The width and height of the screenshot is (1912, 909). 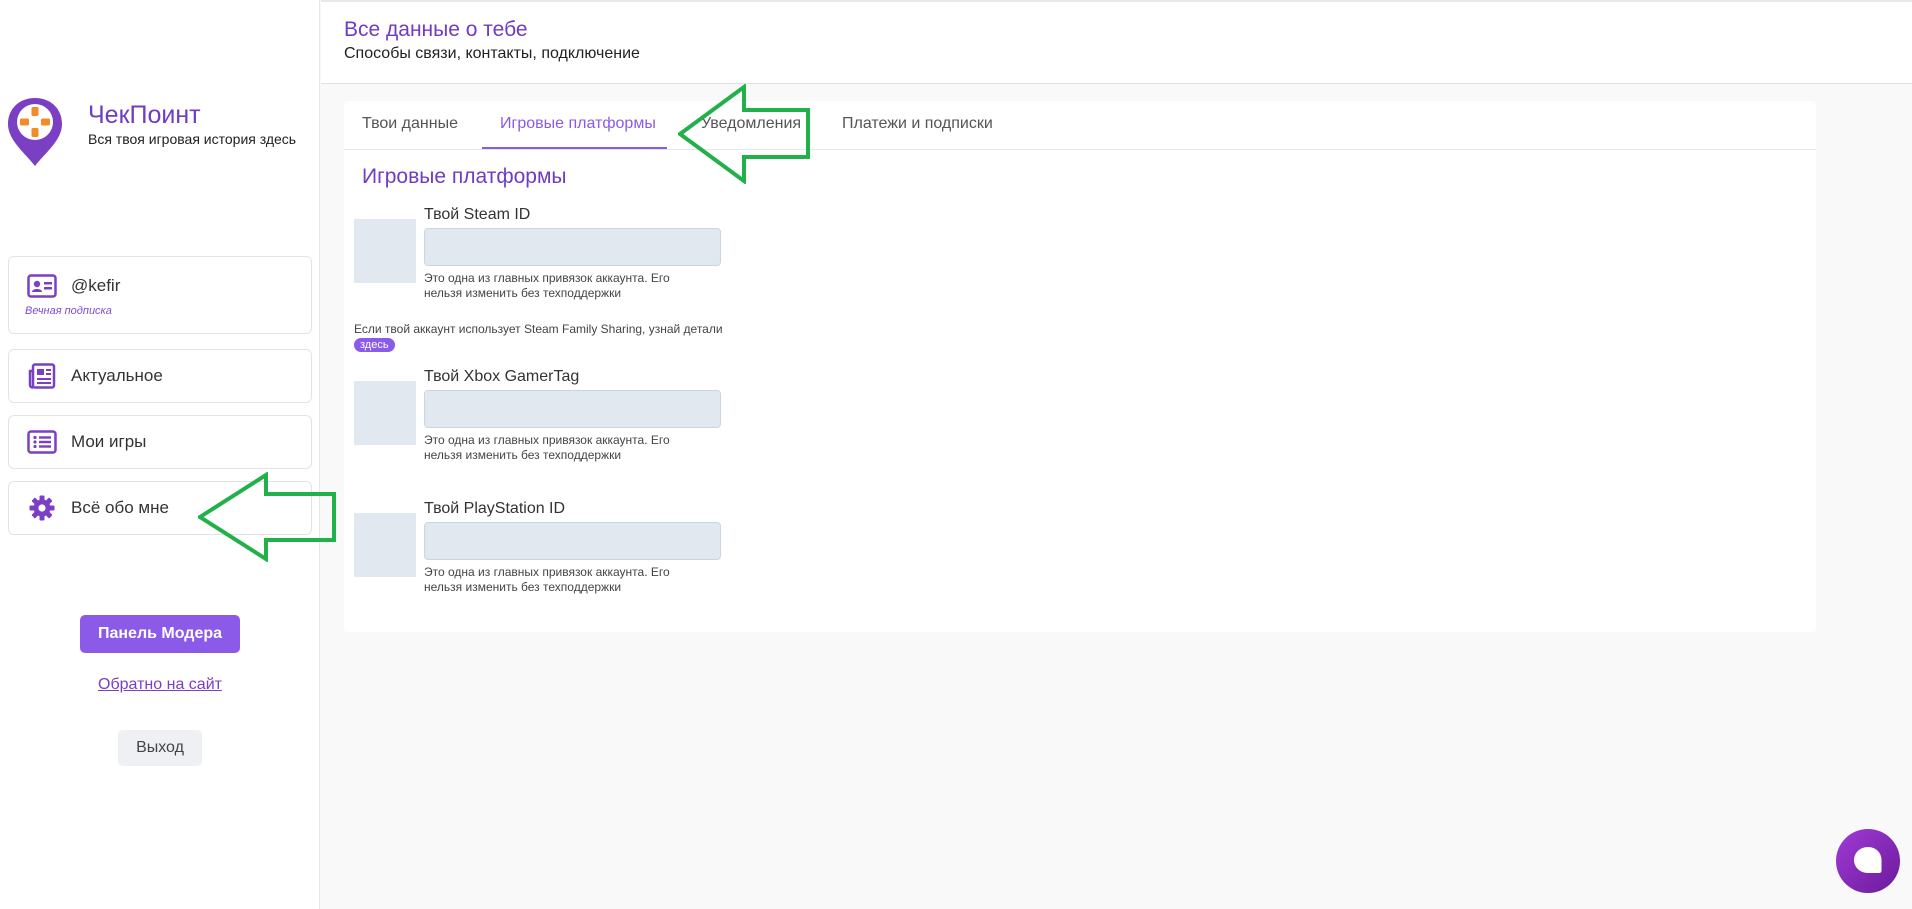 I want to click on xbox-gamertag-label: Твой Xbox GamerTag, so click(x=502, y=376).